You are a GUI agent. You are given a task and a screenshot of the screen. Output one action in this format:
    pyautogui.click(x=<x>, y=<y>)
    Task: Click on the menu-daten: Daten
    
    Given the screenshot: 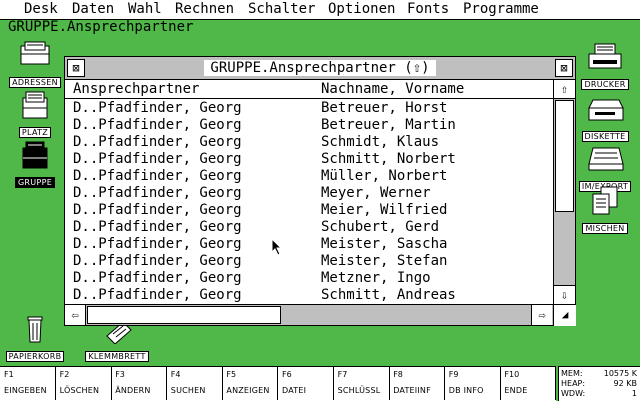 What is the action you would take?
    pyautogui.click(x=93, y=9)
    